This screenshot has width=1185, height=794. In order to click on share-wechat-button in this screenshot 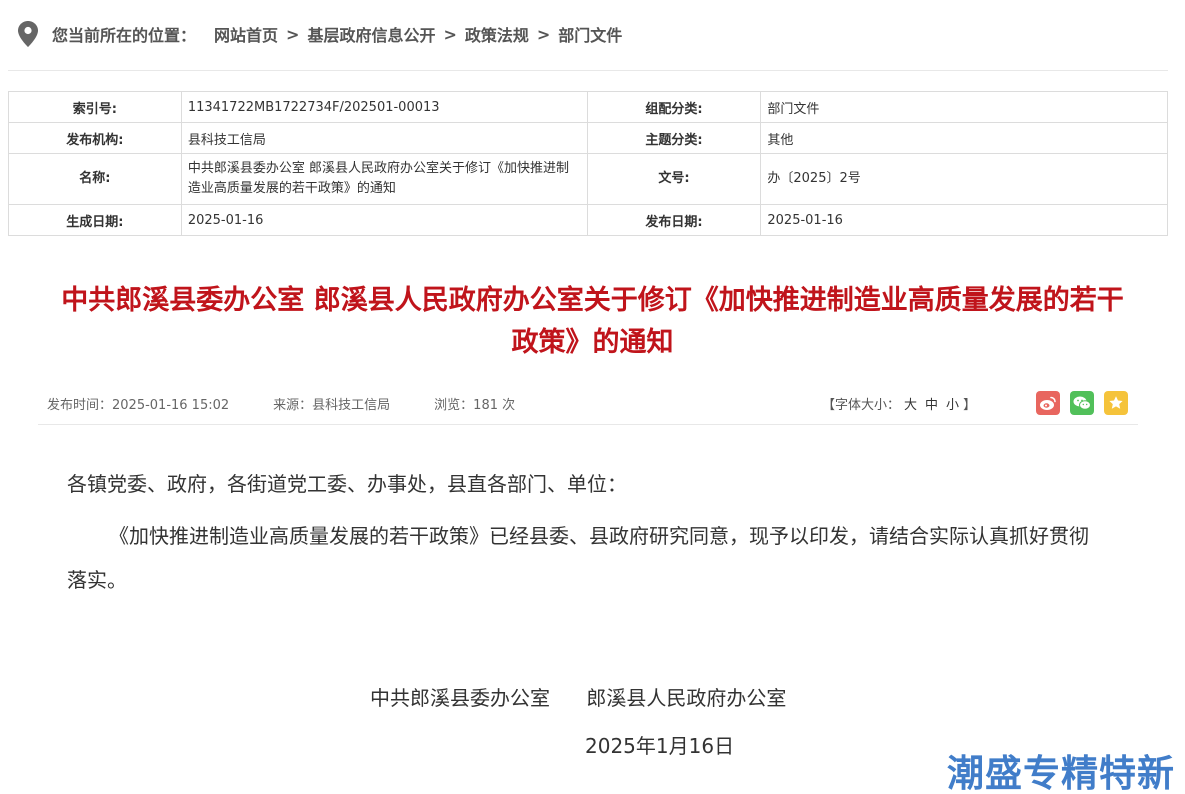, I will do `click(1082, 403)`.